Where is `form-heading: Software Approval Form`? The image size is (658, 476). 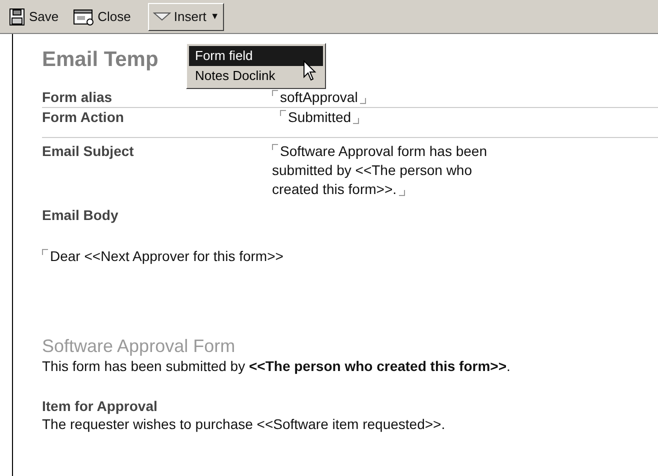 form-heading: Software Approval Form is located at coordinates (139, 346).